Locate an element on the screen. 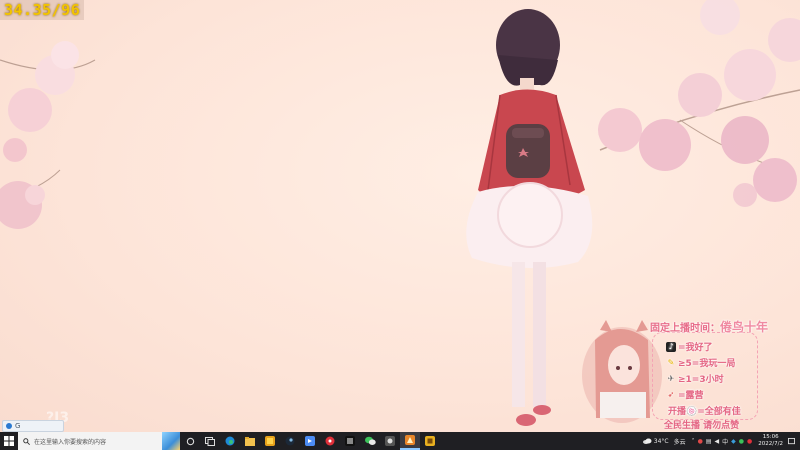 The image size is (800, 450). notification-center-button is located at coordinates (791, 441).